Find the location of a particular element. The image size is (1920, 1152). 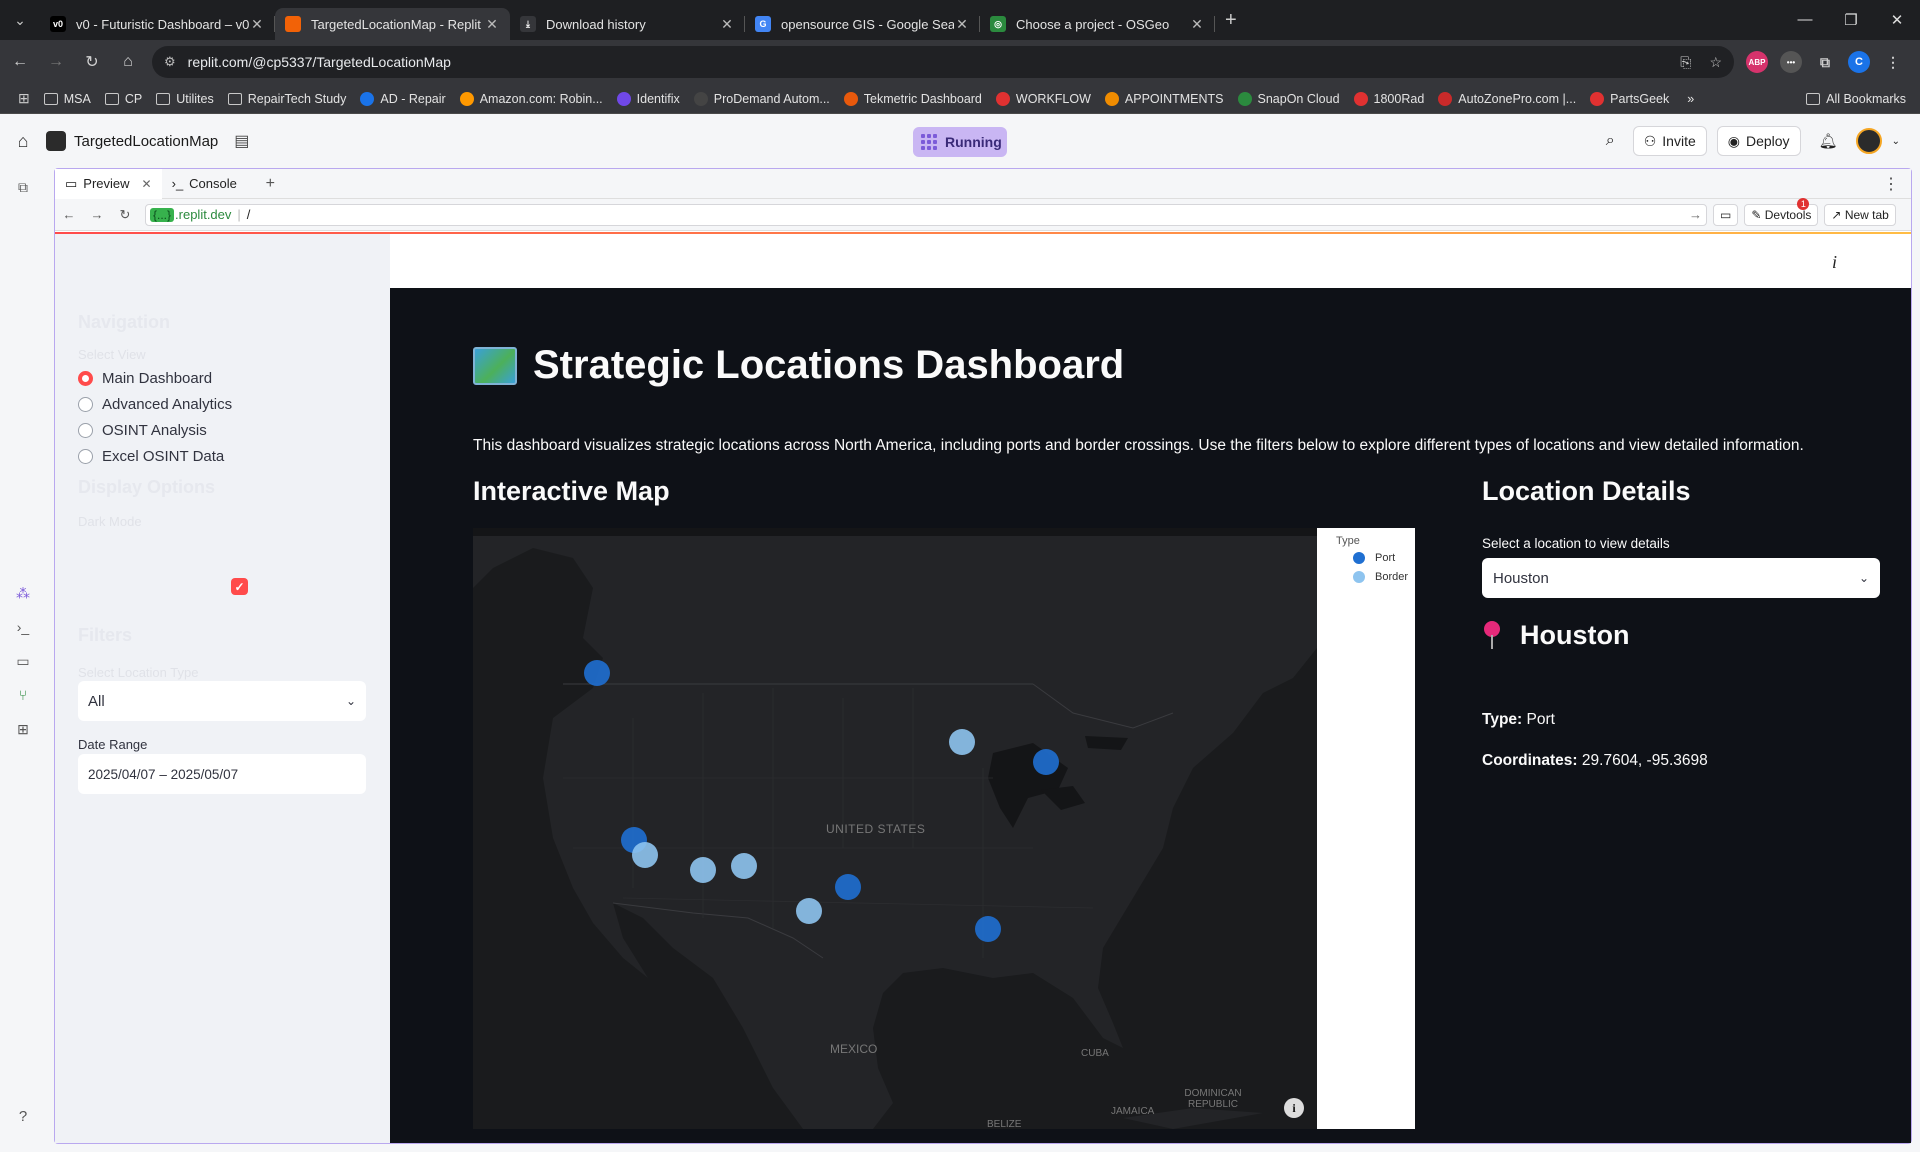

back-icon: ← is located at coordinates (20, 62).